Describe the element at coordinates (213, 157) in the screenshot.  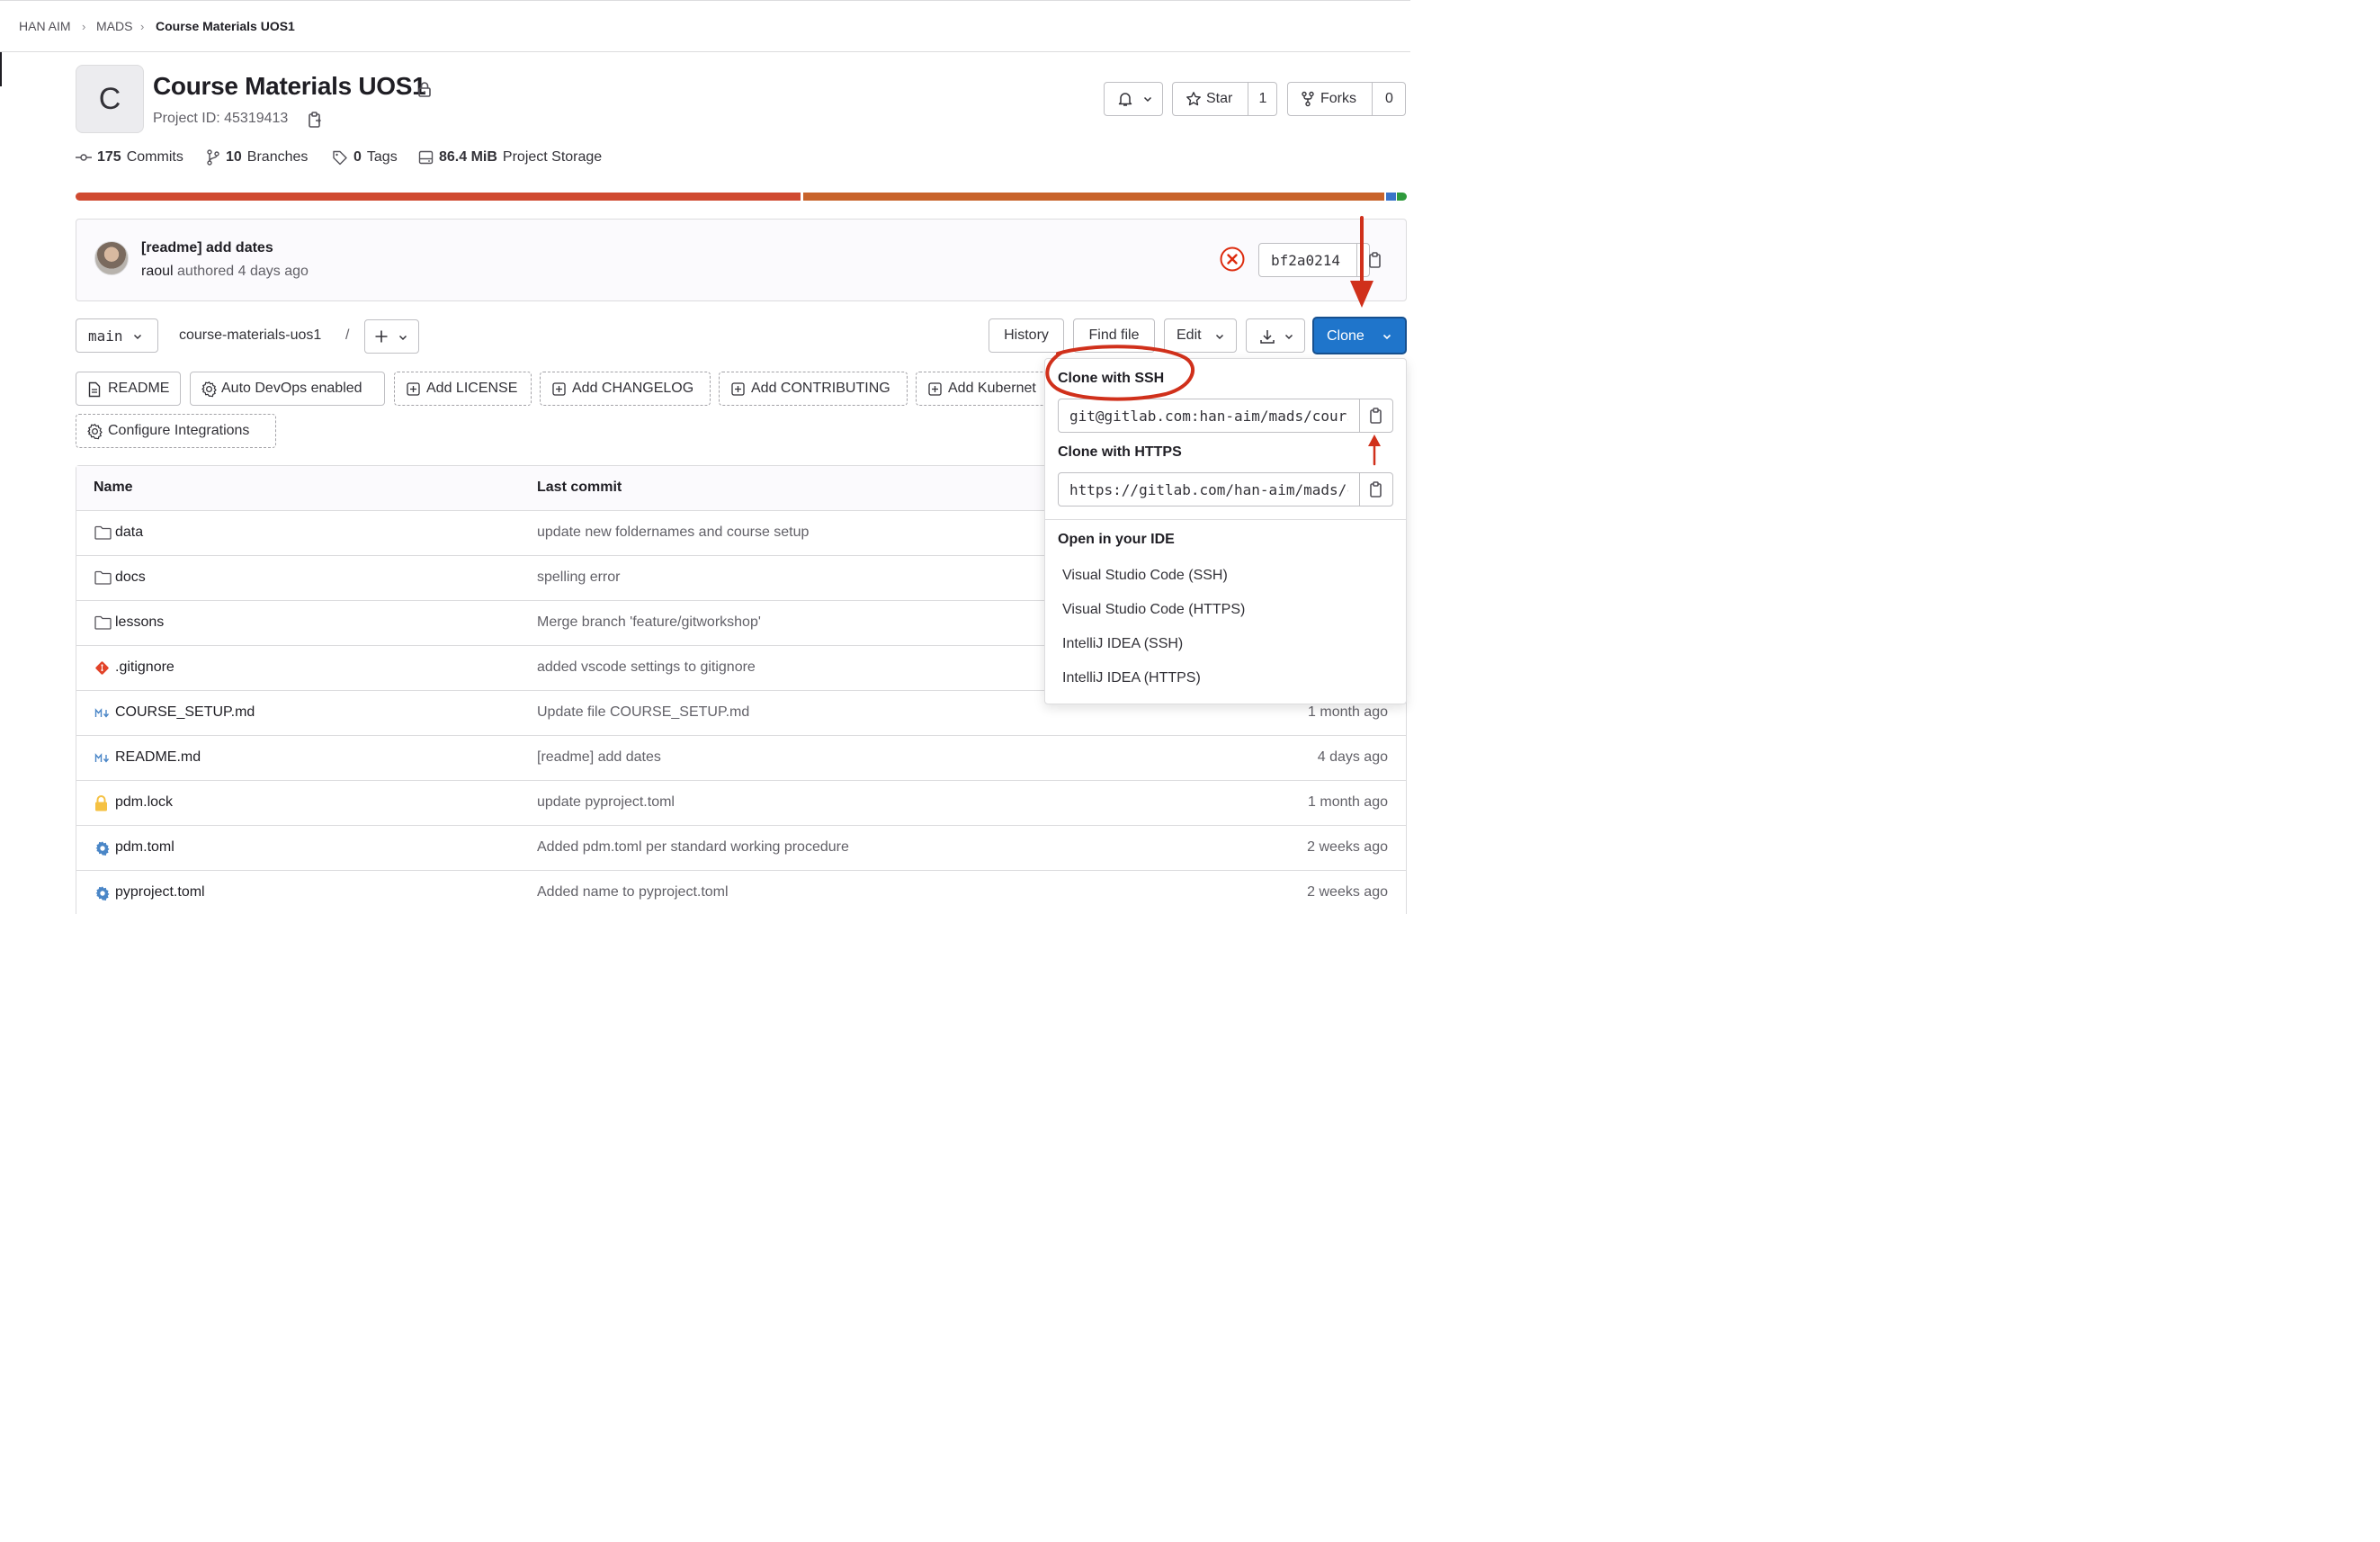
I see `branch-icon` at that location.